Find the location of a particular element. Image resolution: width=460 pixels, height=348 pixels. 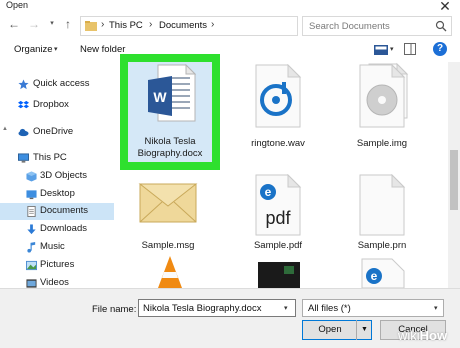

sidebar-item-pictures: Pictures is located at coordinates (57, 265).